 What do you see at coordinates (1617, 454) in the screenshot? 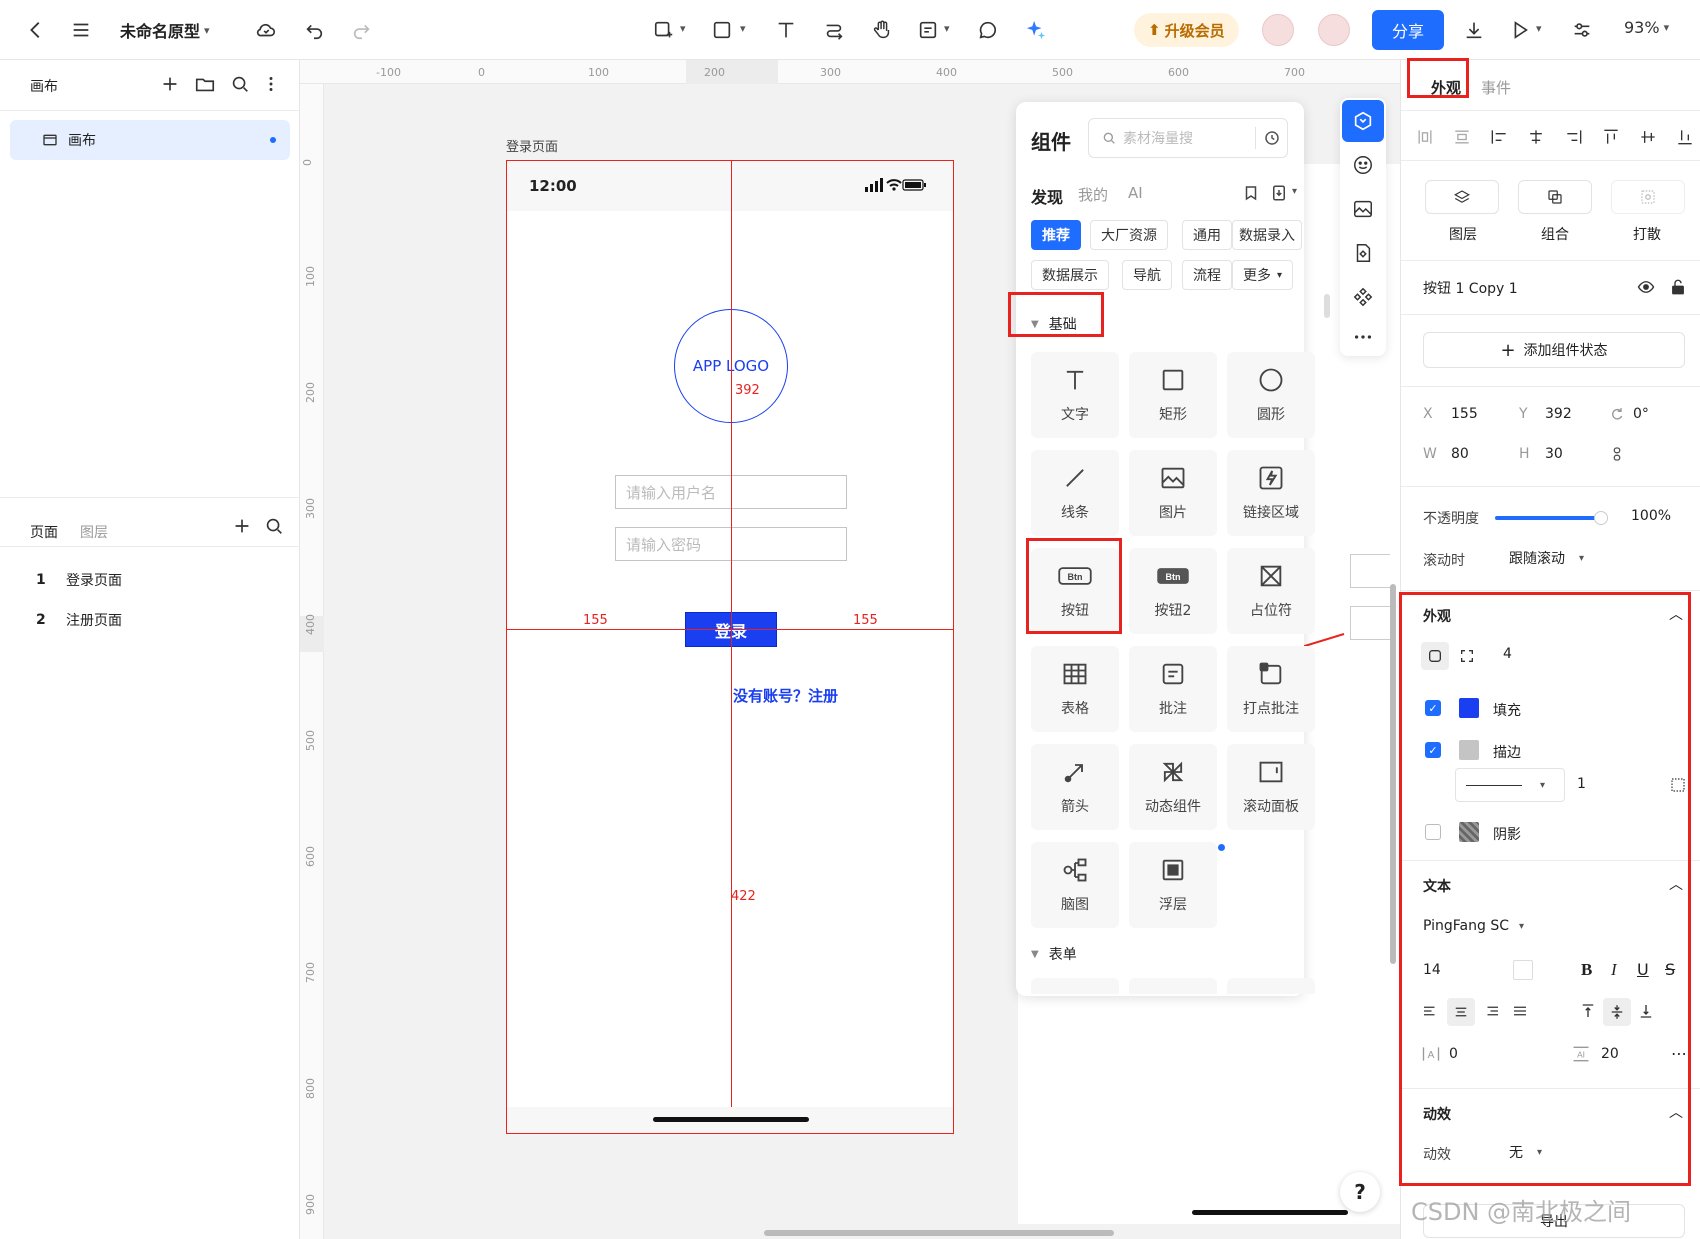
I see `link-ratio-icon` at bounding box center [1617, 454].